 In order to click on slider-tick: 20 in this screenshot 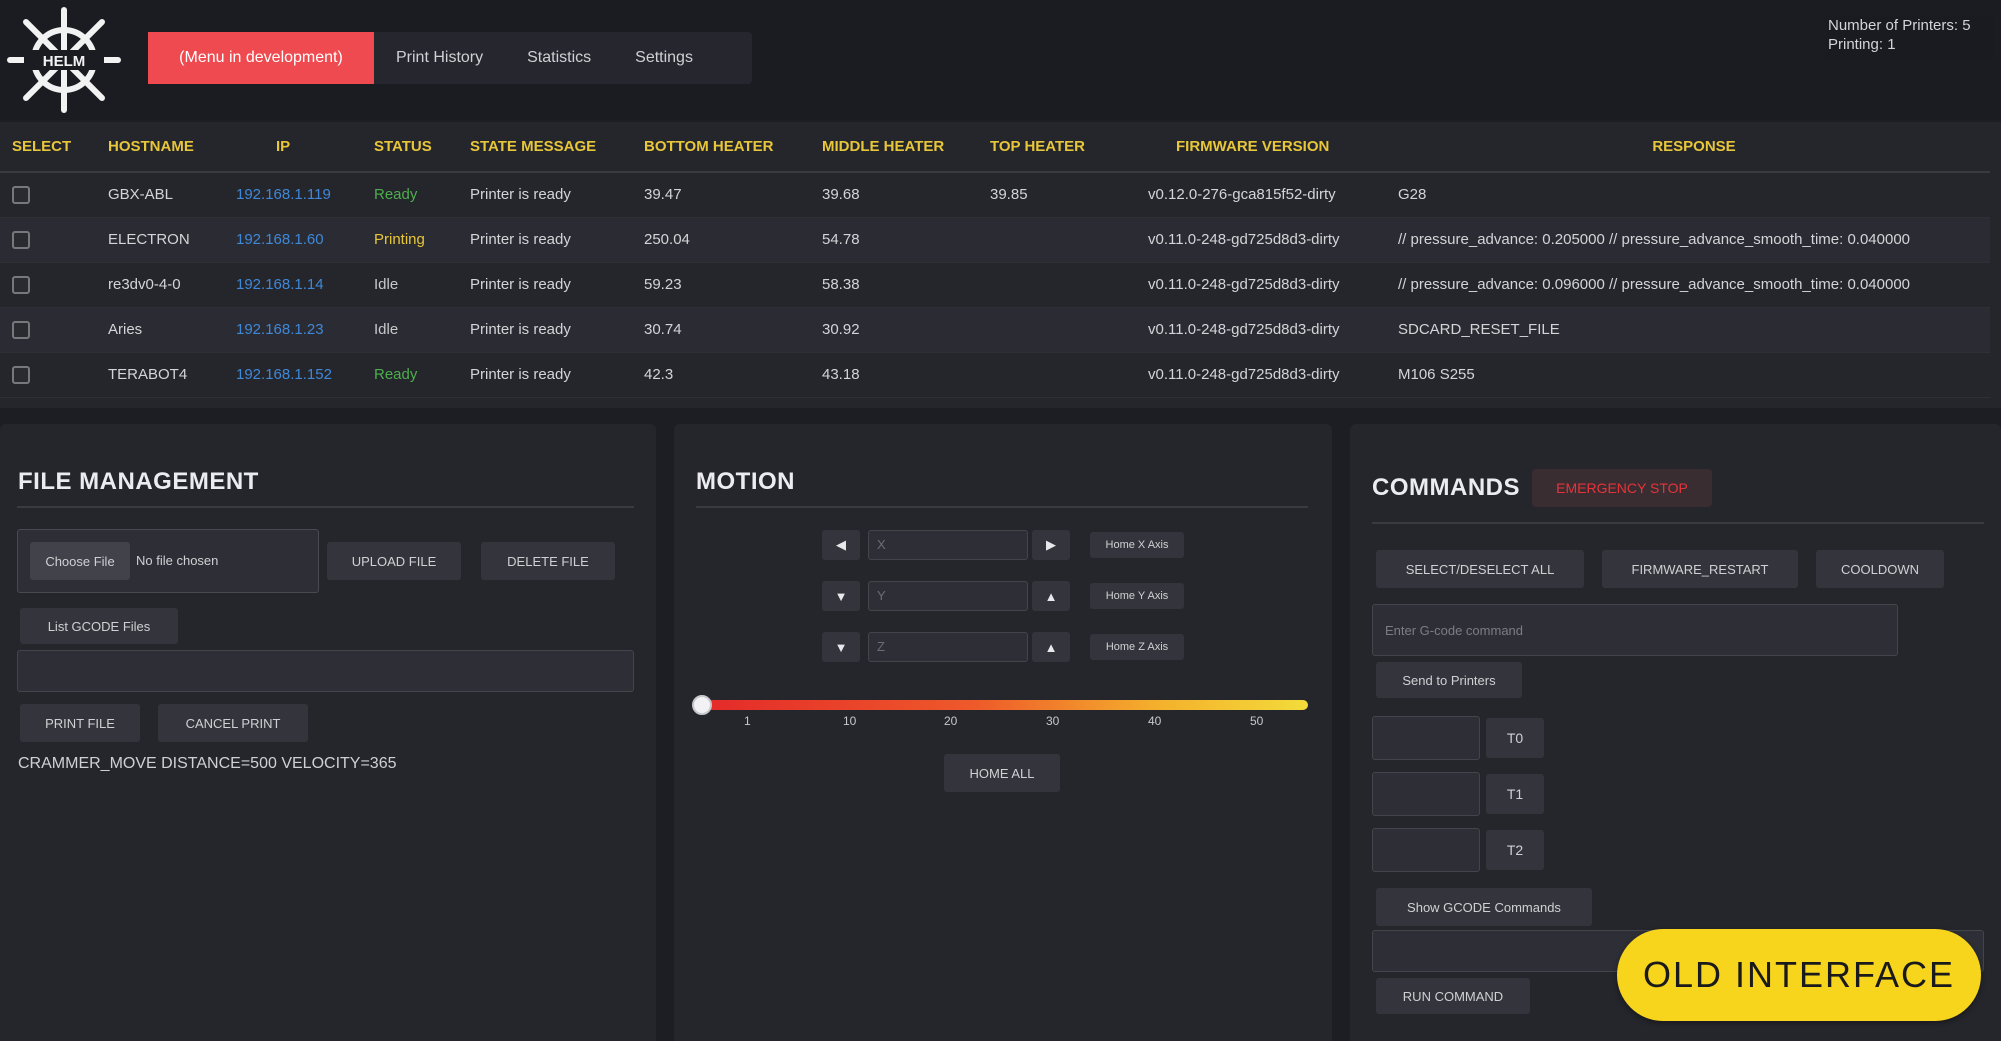, I will do `click(951, 721)`.